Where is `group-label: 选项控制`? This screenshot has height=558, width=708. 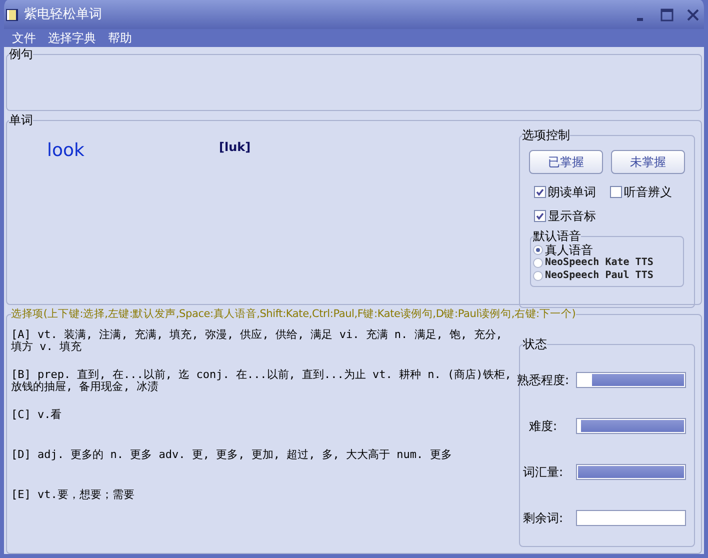
group-label: 选项控制 is located at coordinates (546, 135).